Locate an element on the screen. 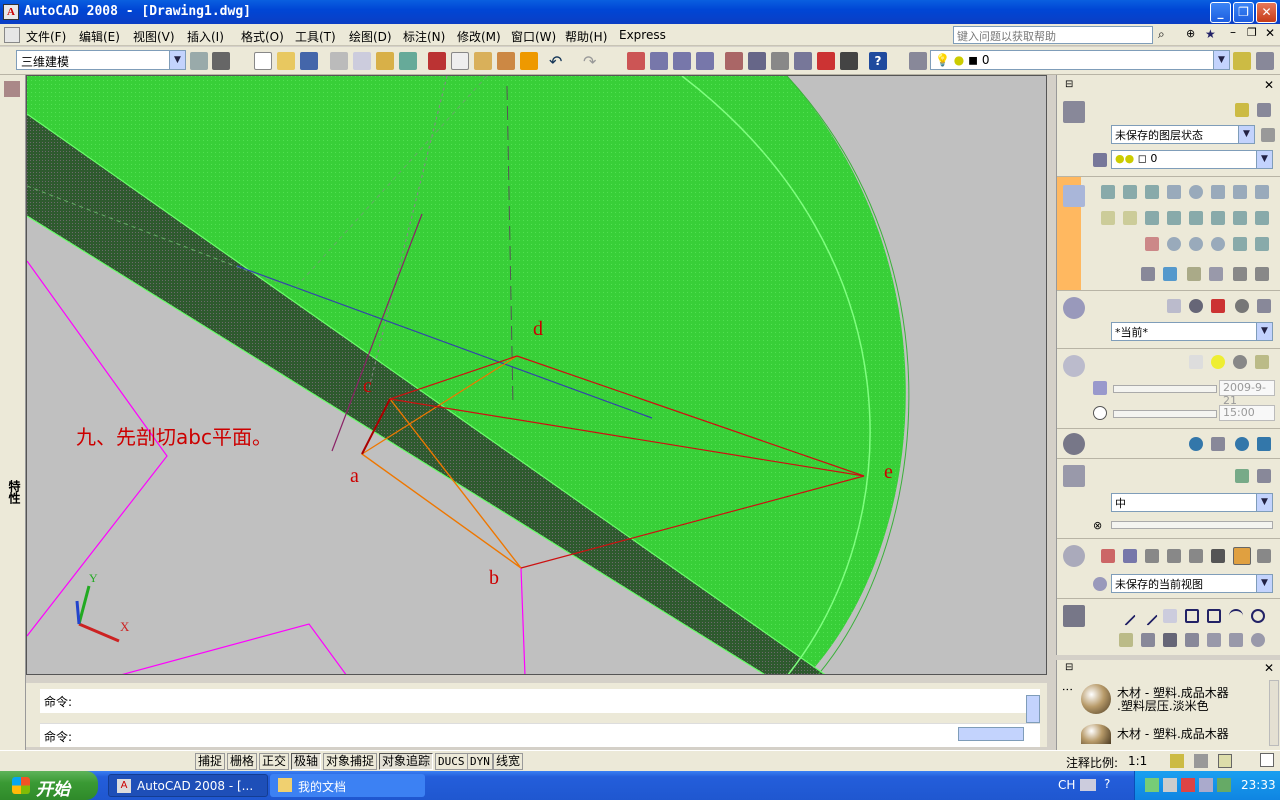 The width and height of the screenshot is (1280, 800). auto-scale-icon is located at coordinates (1201, 761).